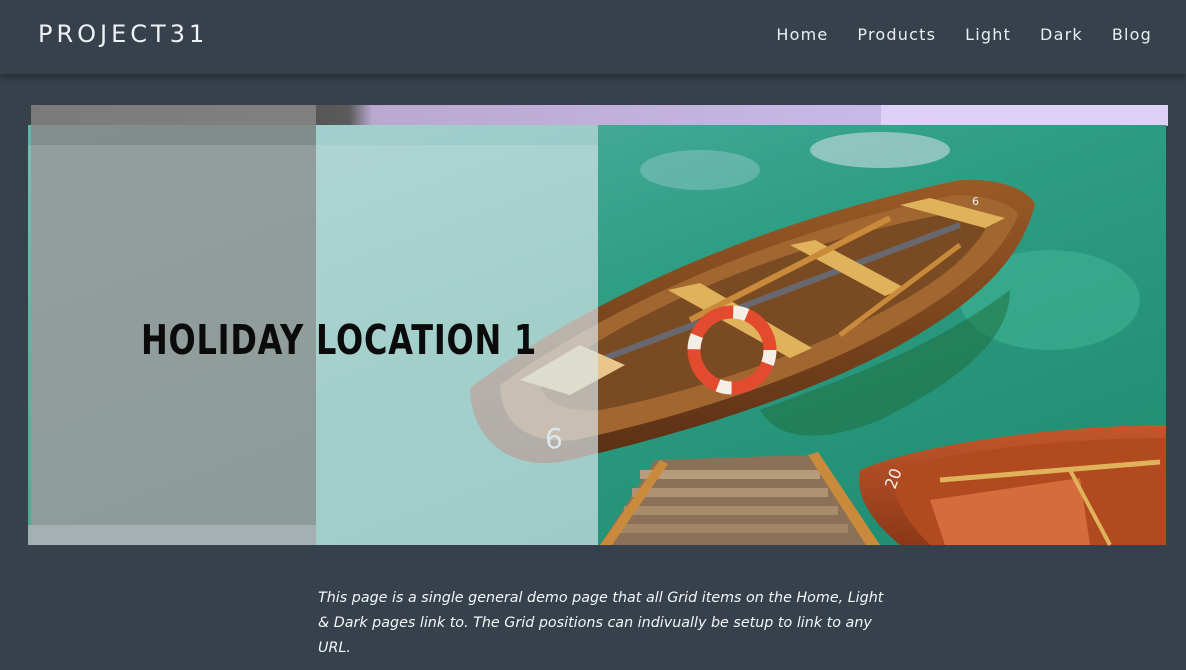  I want to click on nav-dark-link: Dark, so click(1061, 34).